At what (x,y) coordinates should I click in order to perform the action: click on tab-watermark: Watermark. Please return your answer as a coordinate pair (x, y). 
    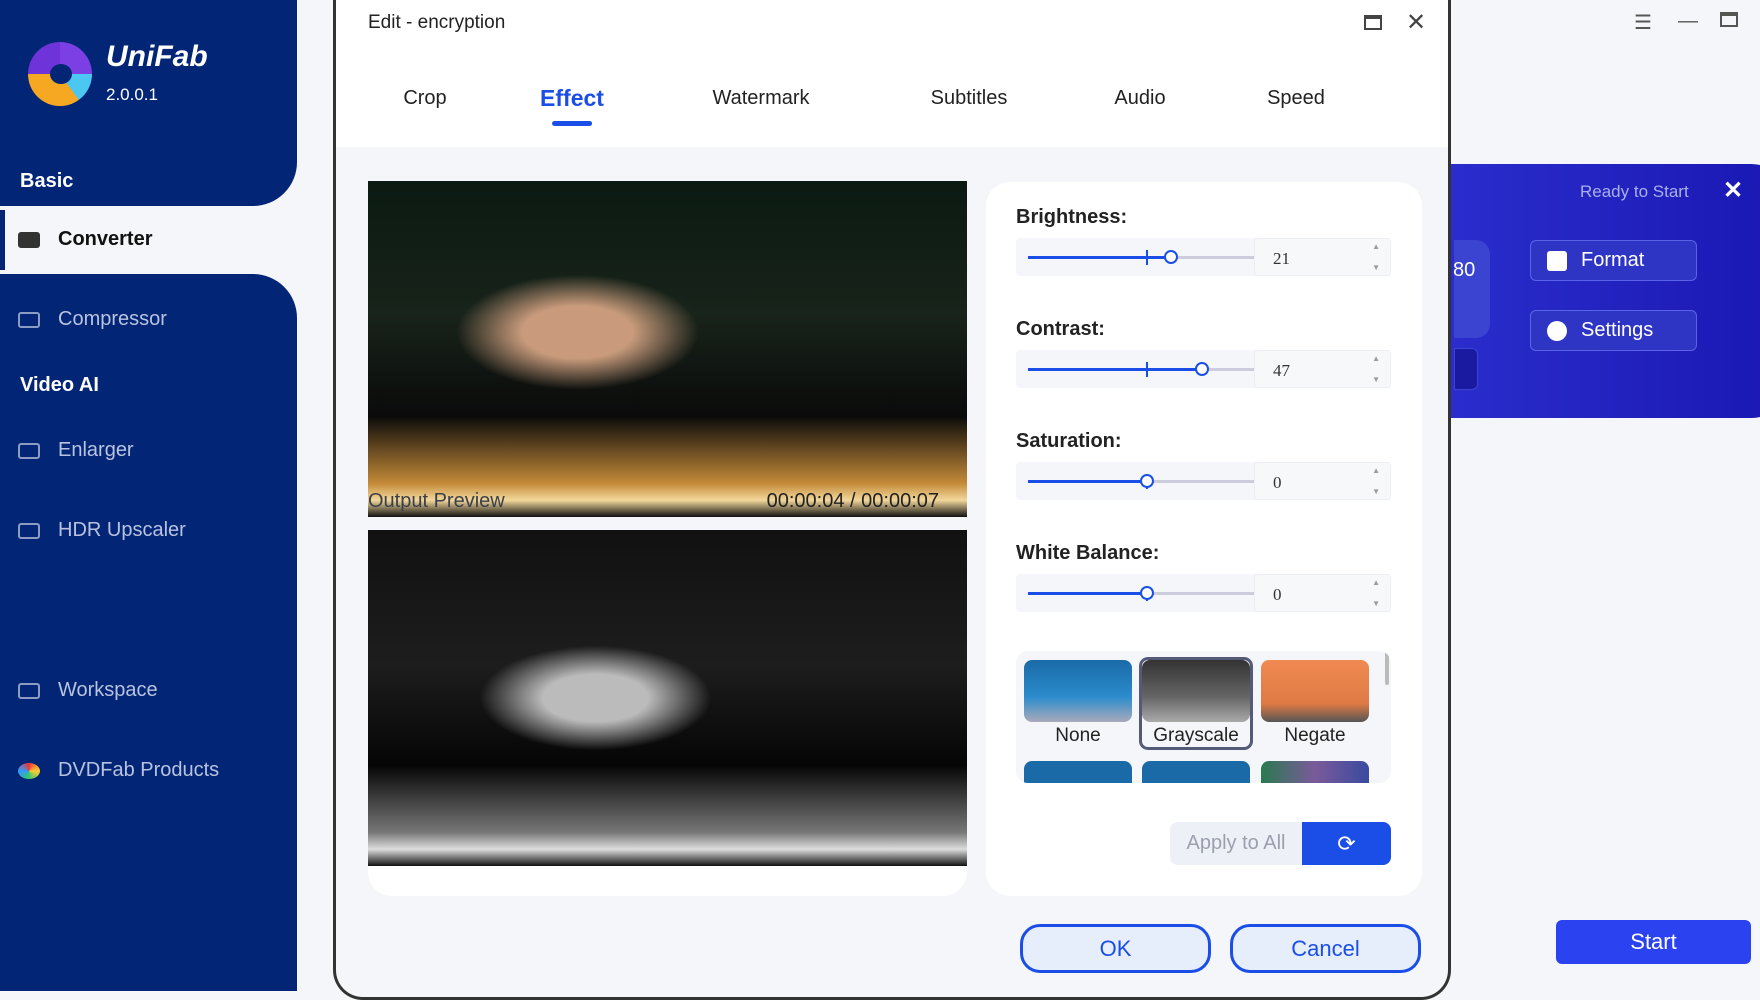
    Looking at the image, I should click on (760, 98).